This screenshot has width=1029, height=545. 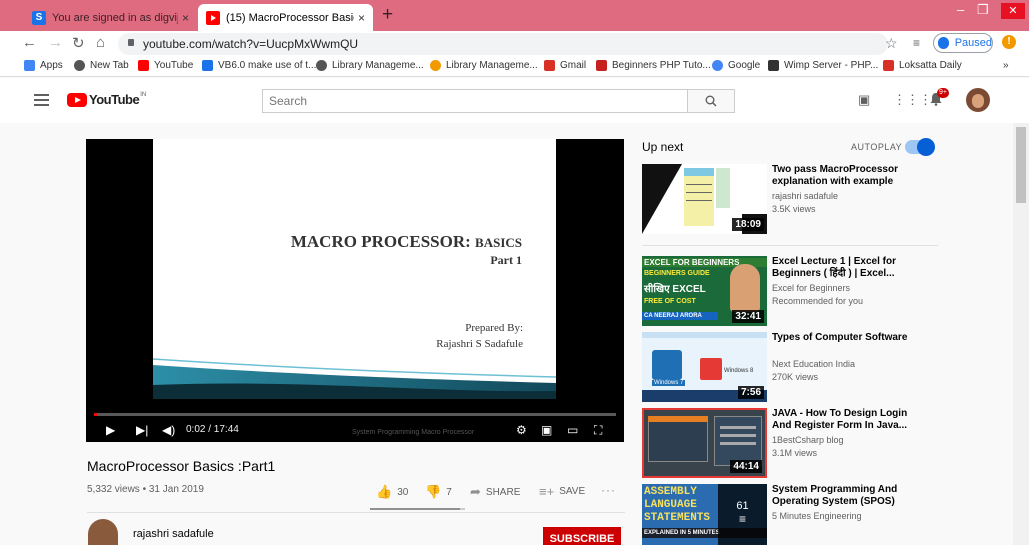 What do you see at coordinates (549, 65) in the screenshot?
I see `gmail-icon` at bounding box center [549, 65].